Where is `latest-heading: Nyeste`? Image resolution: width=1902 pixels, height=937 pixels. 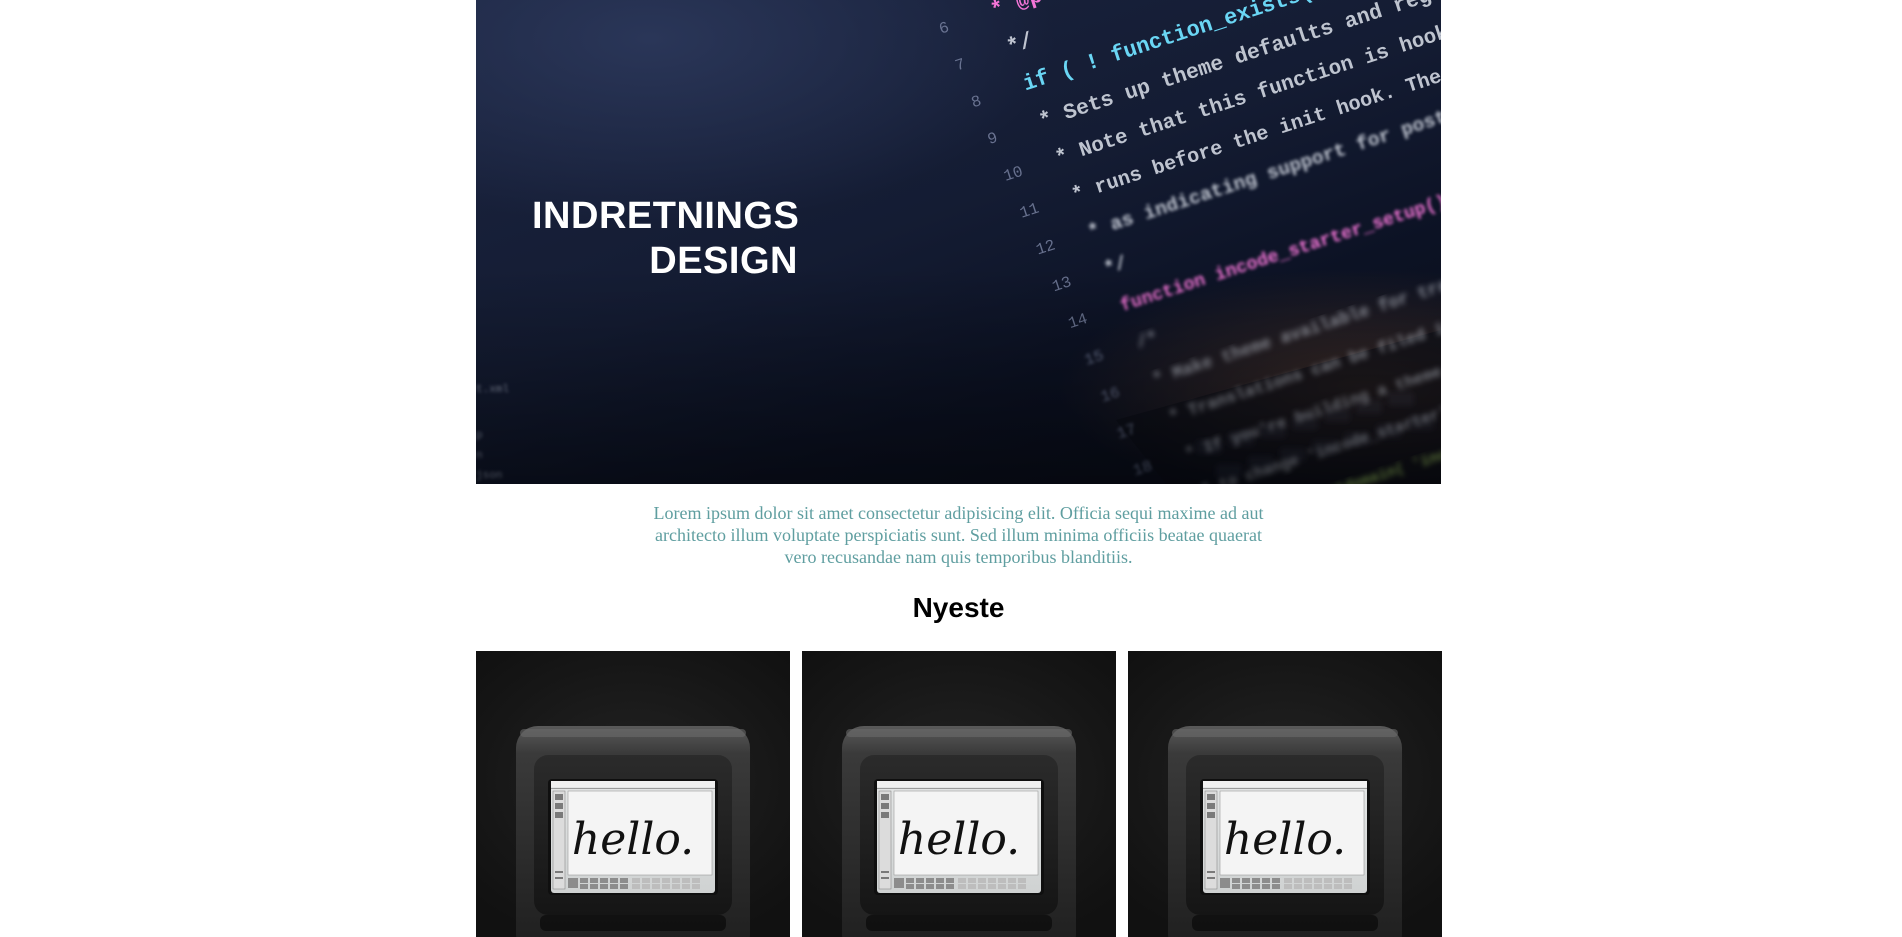 latest-heading: Nyeste is located at coordinates (958, 607).